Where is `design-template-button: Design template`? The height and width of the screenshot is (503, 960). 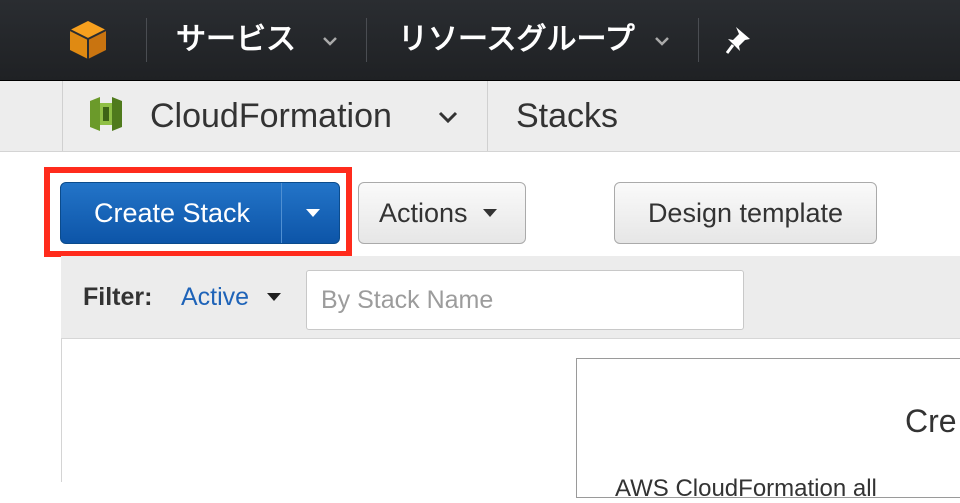 design-template-button: Design template is located at coordinates (745, 213).